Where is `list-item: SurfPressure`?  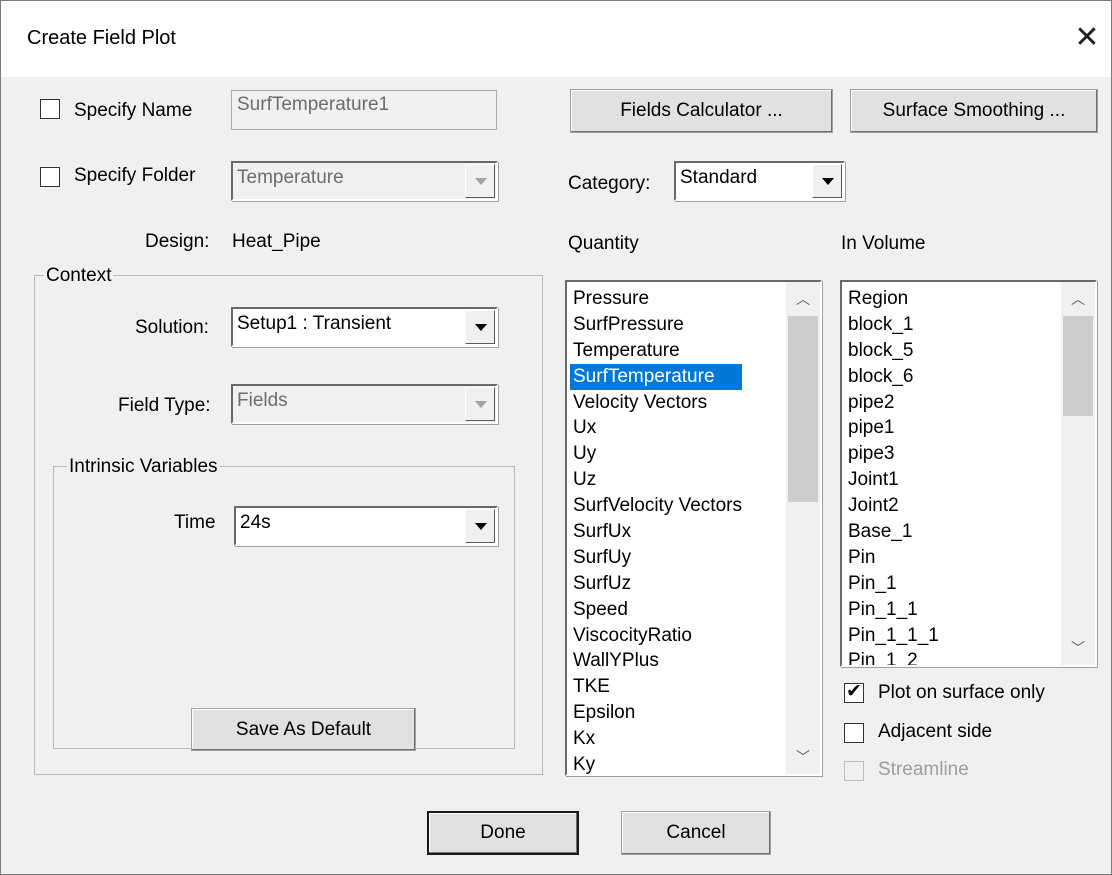 list-item: SurfPressure is located at coordinates (656, 325).